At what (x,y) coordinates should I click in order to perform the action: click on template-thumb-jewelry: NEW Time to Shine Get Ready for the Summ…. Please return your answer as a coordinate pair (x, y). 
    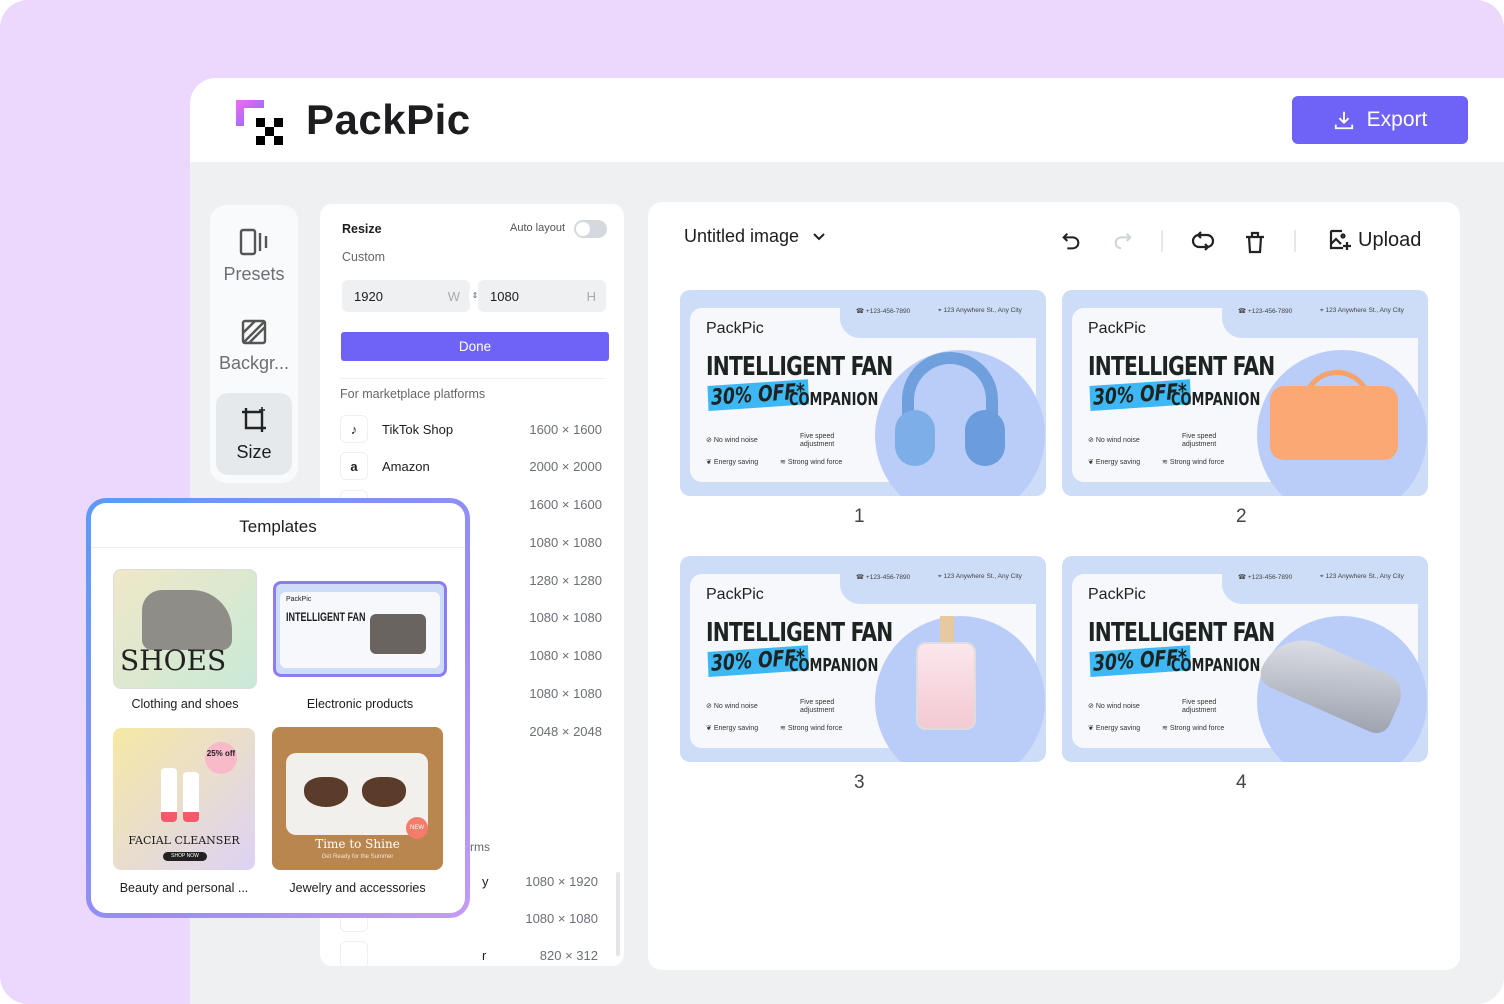
    Looking at the image, I should click on (357, 798).